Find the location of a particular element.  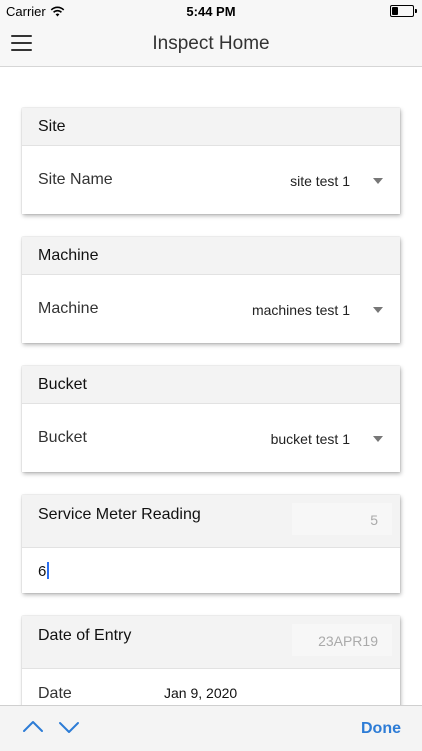

site-card-title: Site is located at coordinates (52, 126).